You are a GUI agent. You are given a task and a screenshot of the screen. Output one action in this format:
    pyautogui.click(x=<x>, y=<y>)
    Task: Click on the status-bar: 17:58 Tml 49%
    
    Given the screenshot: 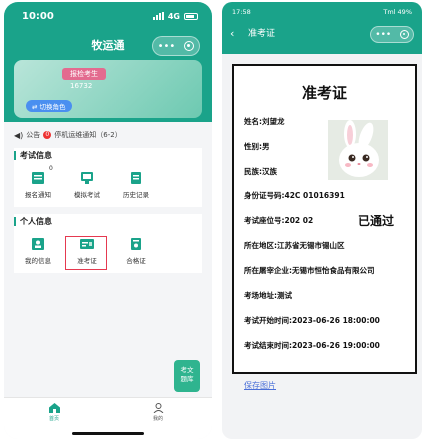 What is the action you would take?
    pyautogui.click(x=322, y=14)
    